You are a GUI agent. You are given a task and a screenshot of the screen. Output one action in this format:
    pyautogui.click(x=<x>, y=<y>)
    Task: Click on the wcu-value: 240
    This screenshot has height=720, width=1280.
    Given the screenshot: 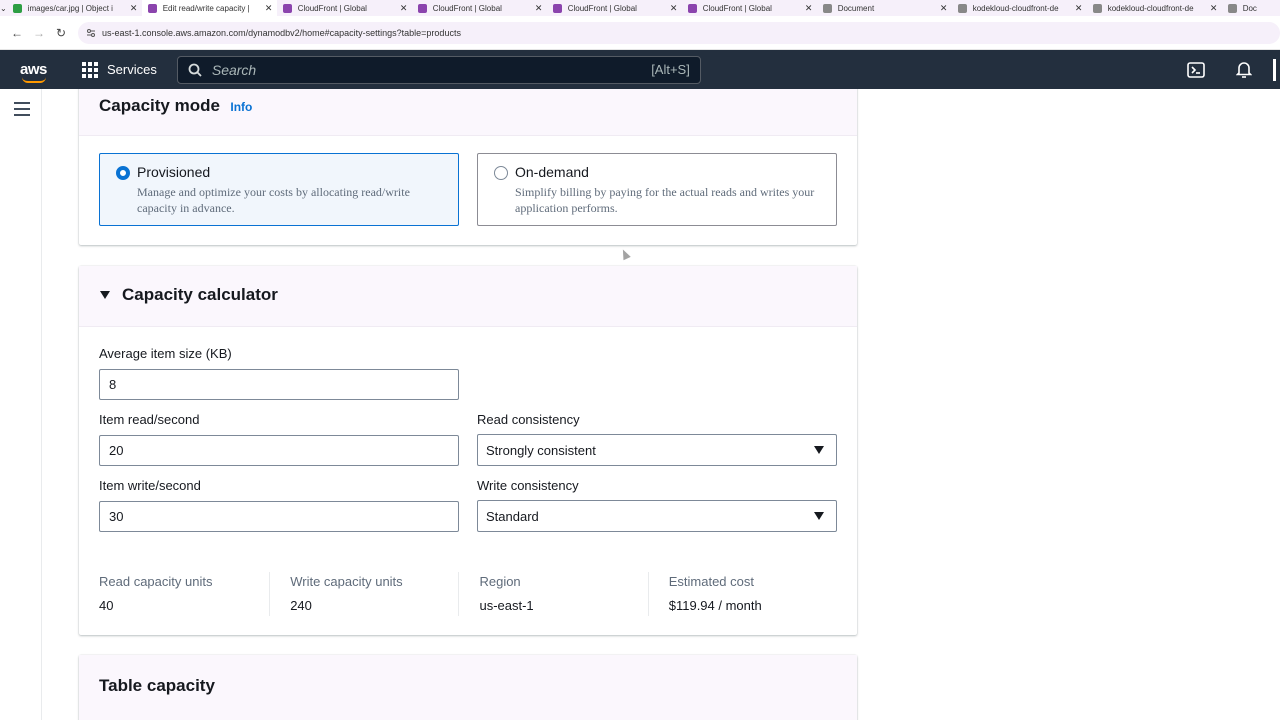 What is the action you would take?
    pyautogui.click(x=301, y=605)
    